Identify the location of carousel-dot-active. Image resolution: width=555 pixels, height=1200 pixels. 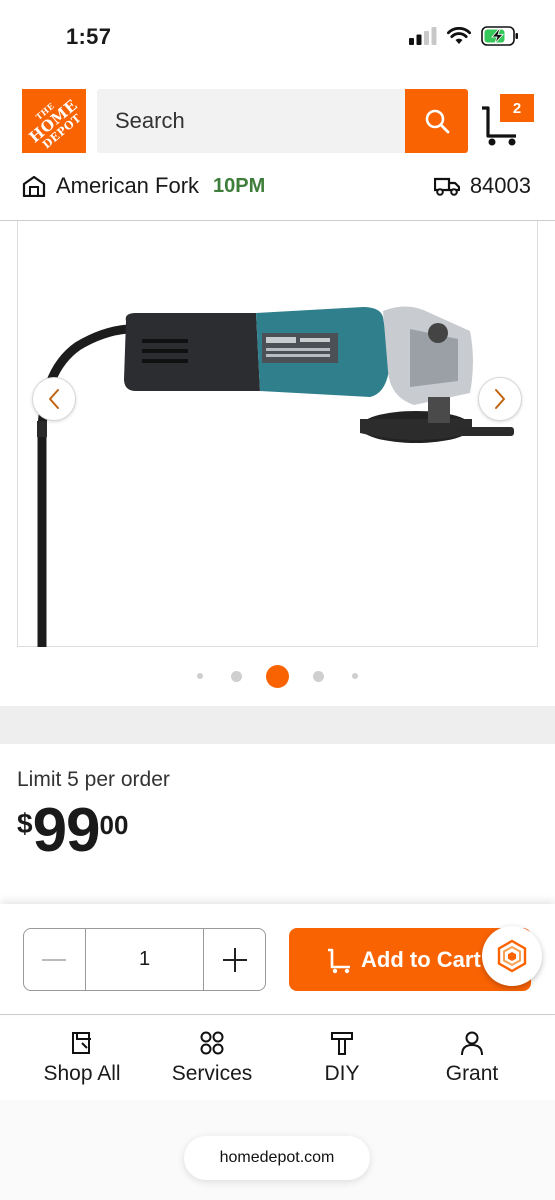
(277, 676).